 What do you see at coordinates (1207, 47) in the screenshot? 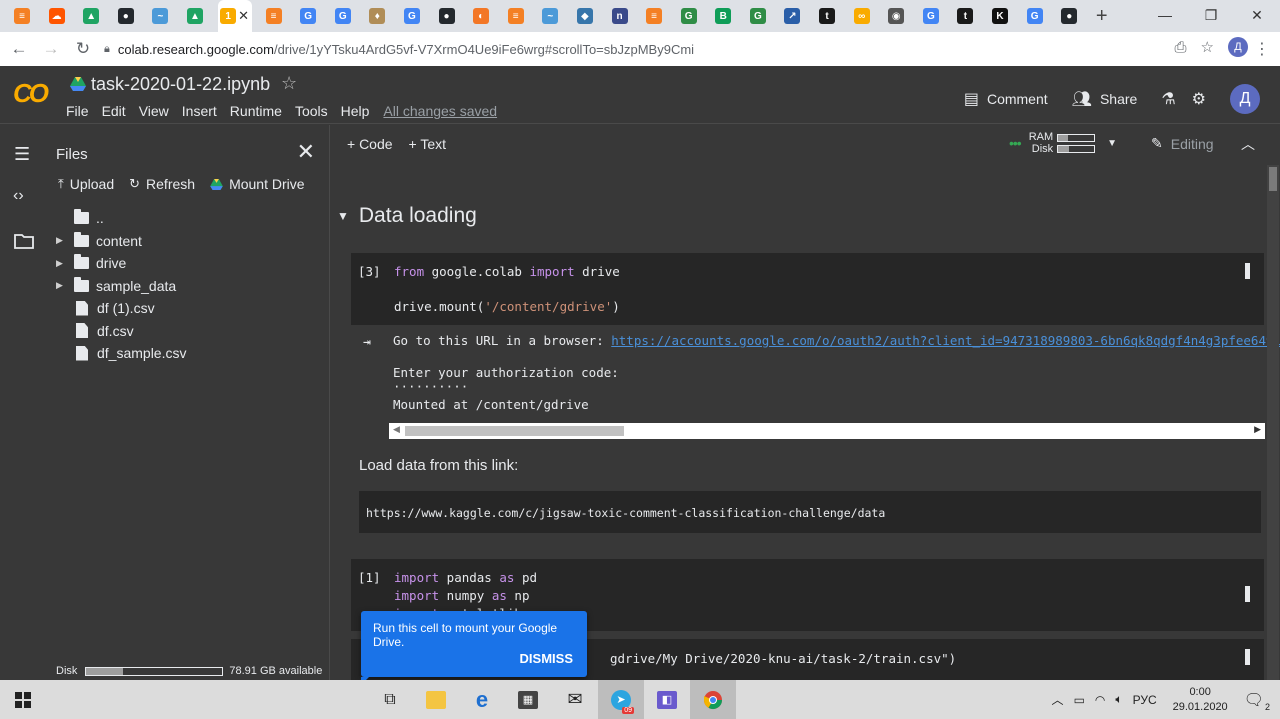
I see `bookmark-star-icon: ☆` at bounding box center [1207, 47].